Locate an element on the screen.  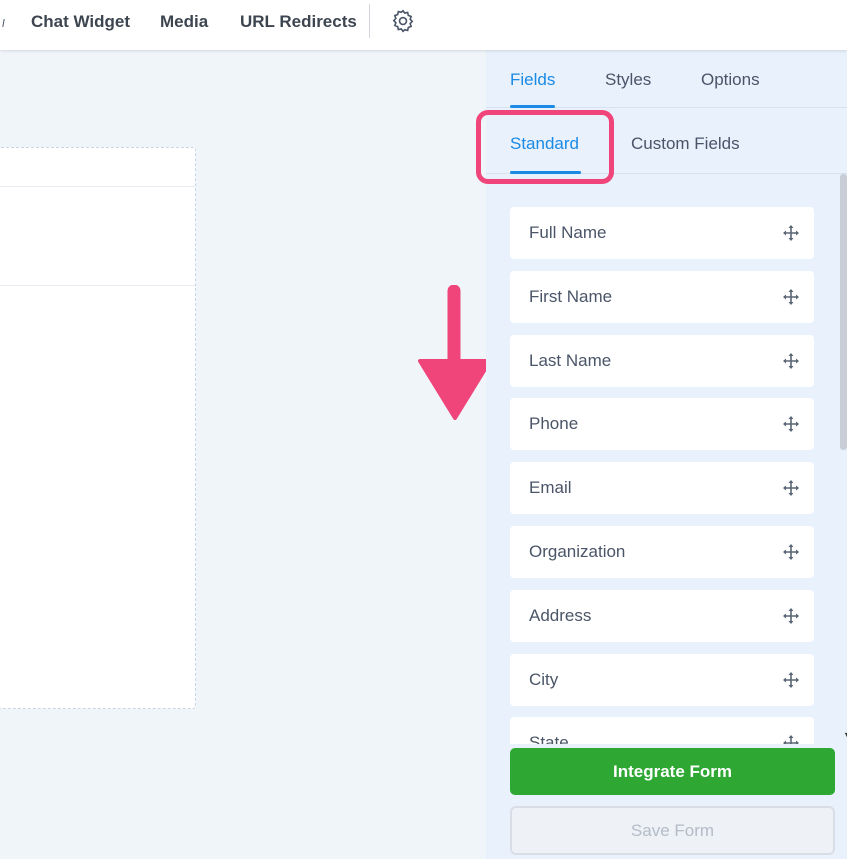
field-item-email: Email is located at coordinates (662, 488).